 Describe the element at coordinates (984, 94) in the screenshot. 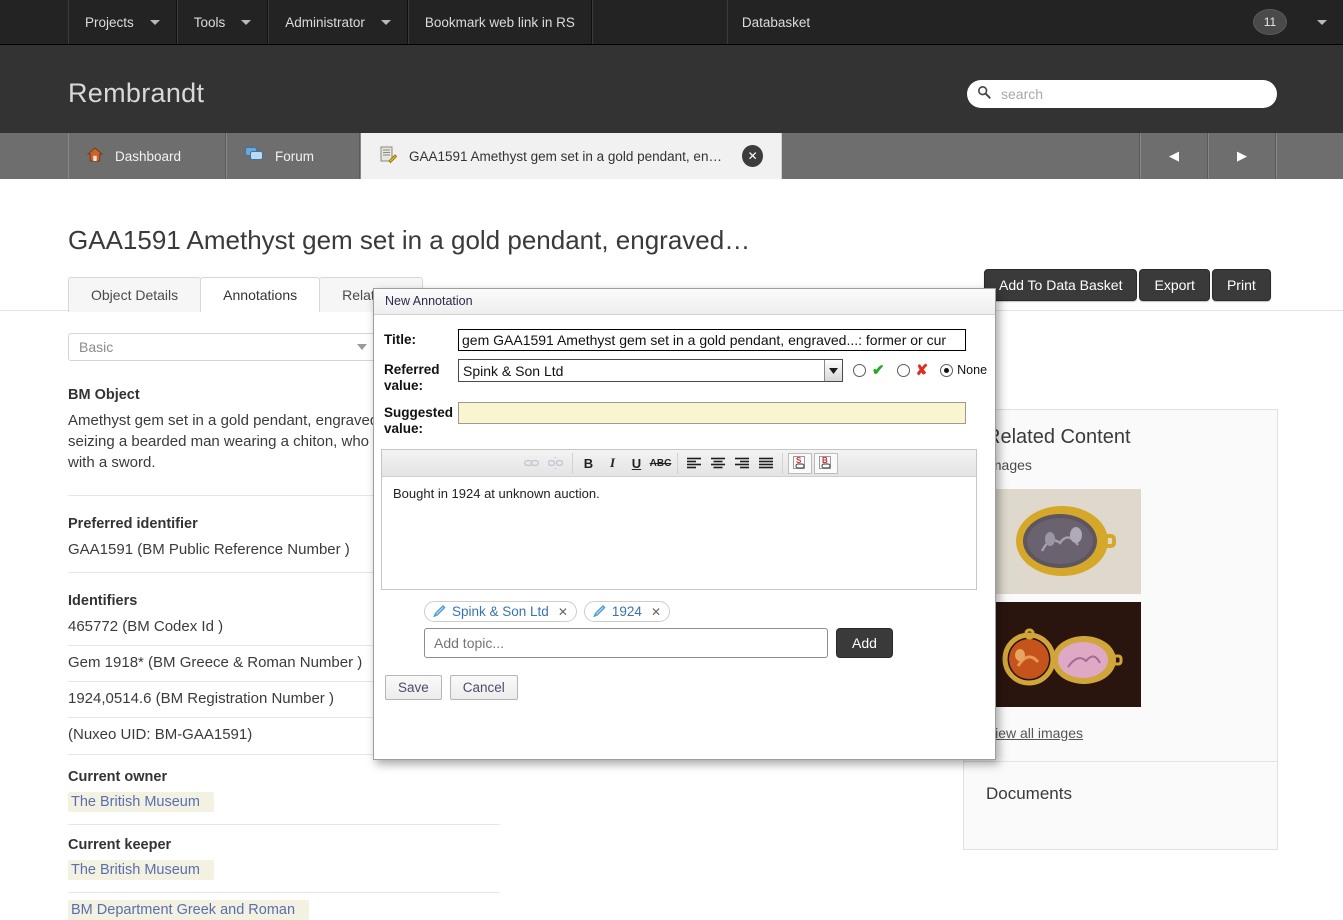

I see `search-icon` at that location.